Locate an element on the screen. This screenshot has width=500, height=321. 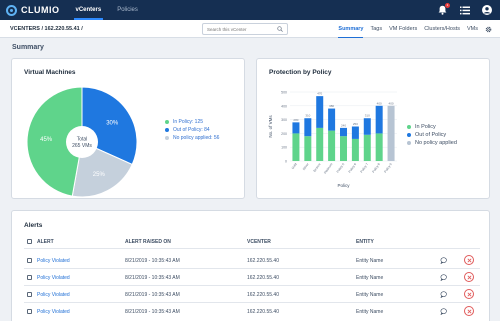
x-tick-label: Platinum is located at coordinates (328, 168).